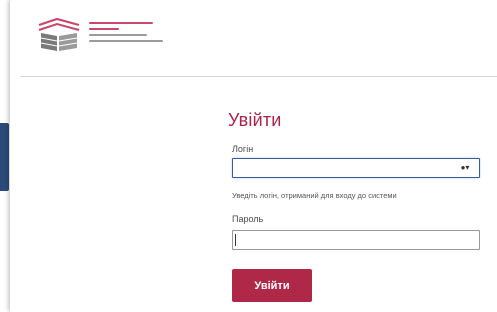 This screenshot has height=312, width=497. Describe the element at coordinates (4, 157) in the screenshot. I see `side-tab` at that location.